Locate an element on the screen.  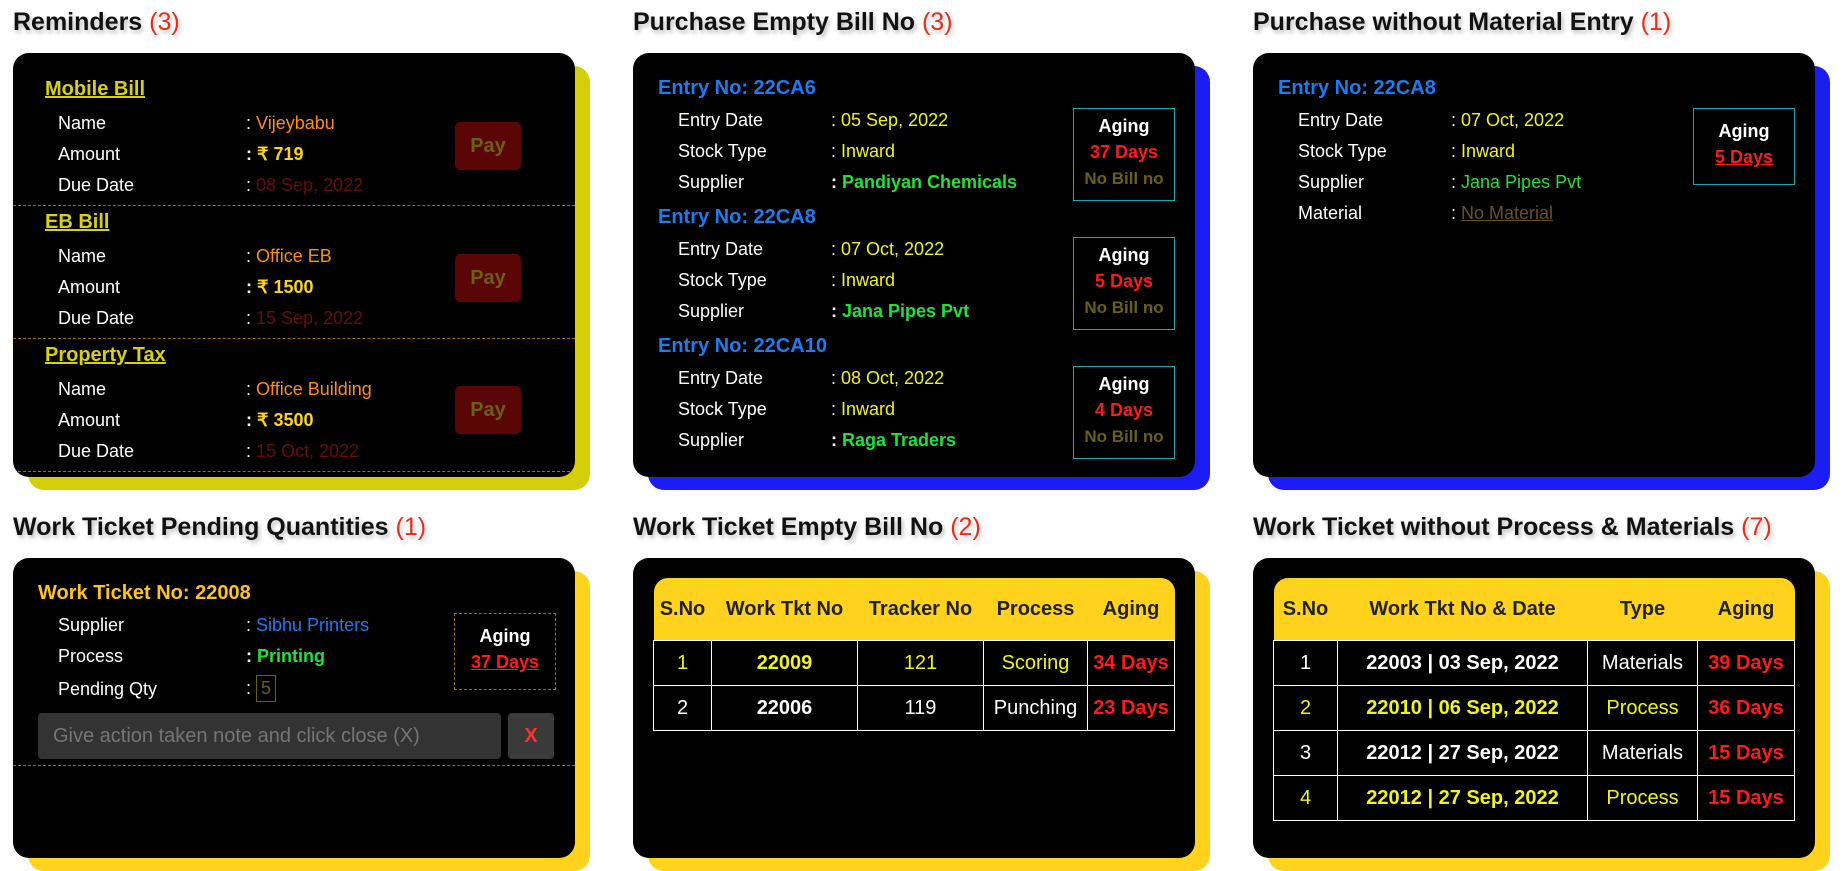
work-ticket-number: Work Ticket No: 22008 is located at coordinates (144, 593).